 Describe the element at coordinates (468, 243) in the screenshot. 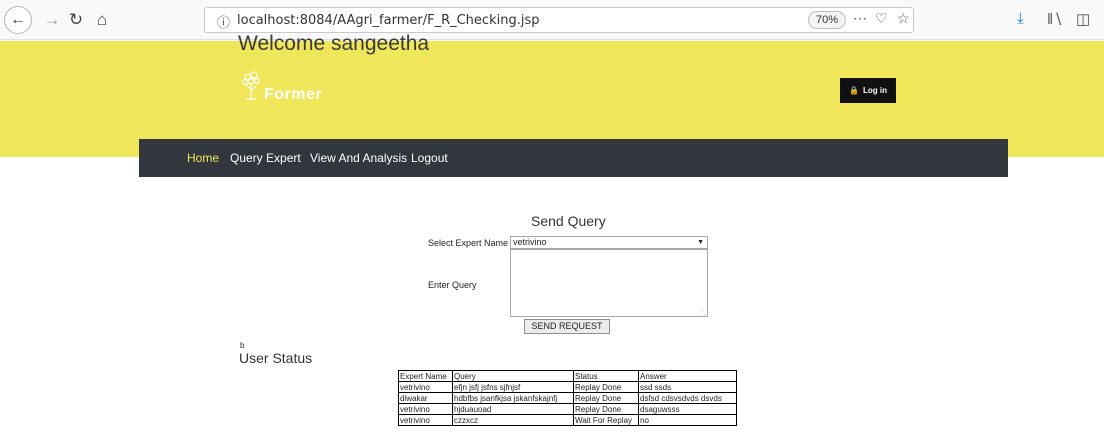

I see `expert-name-label: Select Expert Name` at that location.